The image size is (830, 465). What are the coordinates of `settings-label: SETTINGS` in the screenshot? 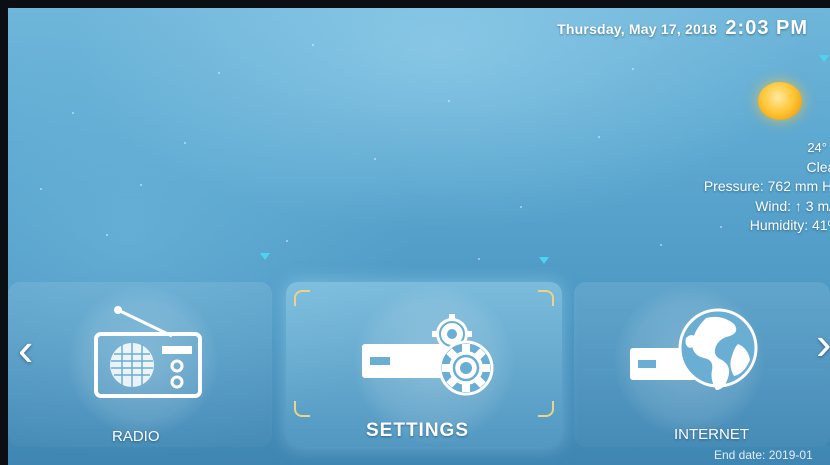 It's located at (418, 430).